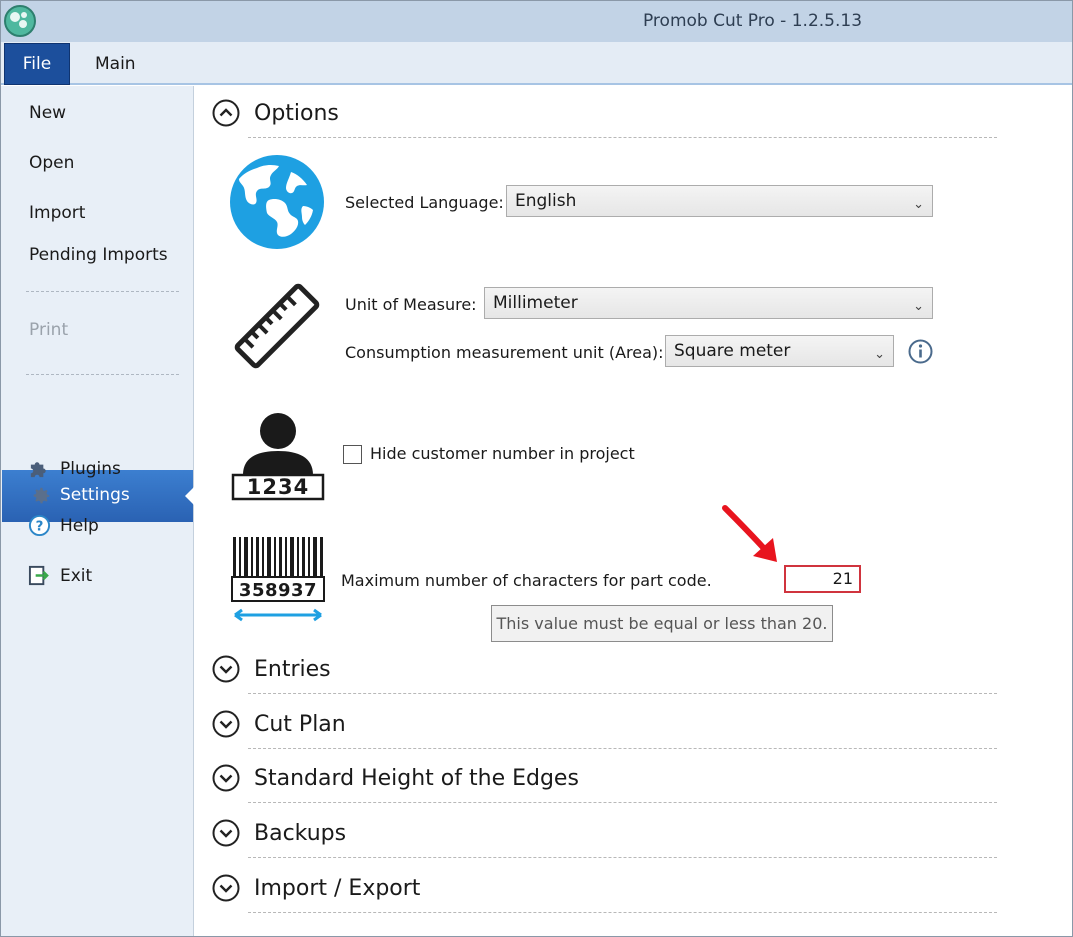 The image size is (1073, 937). Describe the element at coordinates (278, 590) in the screenshot. I see `barcode-number: 358937` at that location.